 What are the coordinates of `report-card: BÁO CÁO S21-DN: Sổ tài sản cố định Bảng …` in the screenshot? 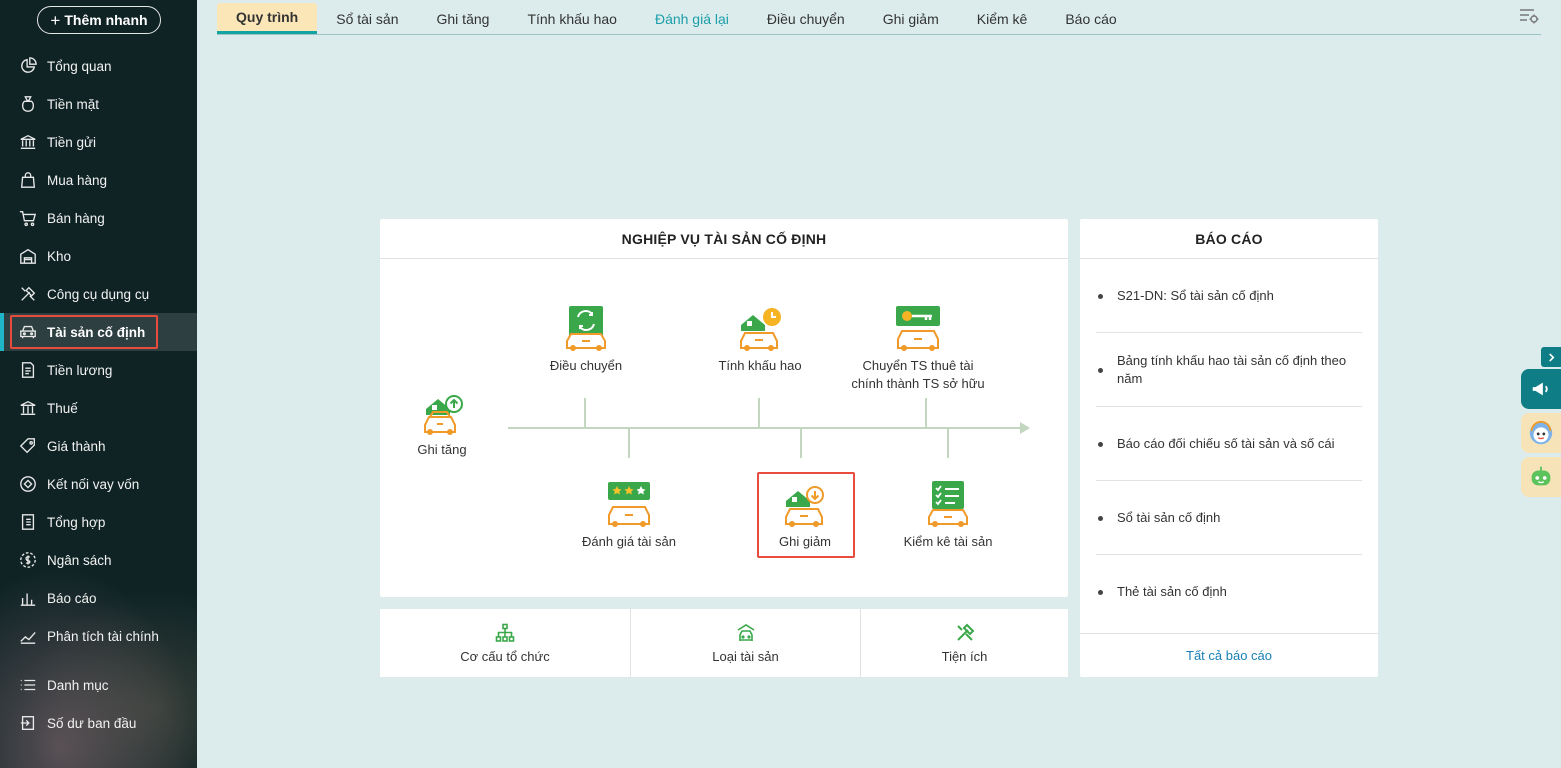 It's located at (1229, 448).